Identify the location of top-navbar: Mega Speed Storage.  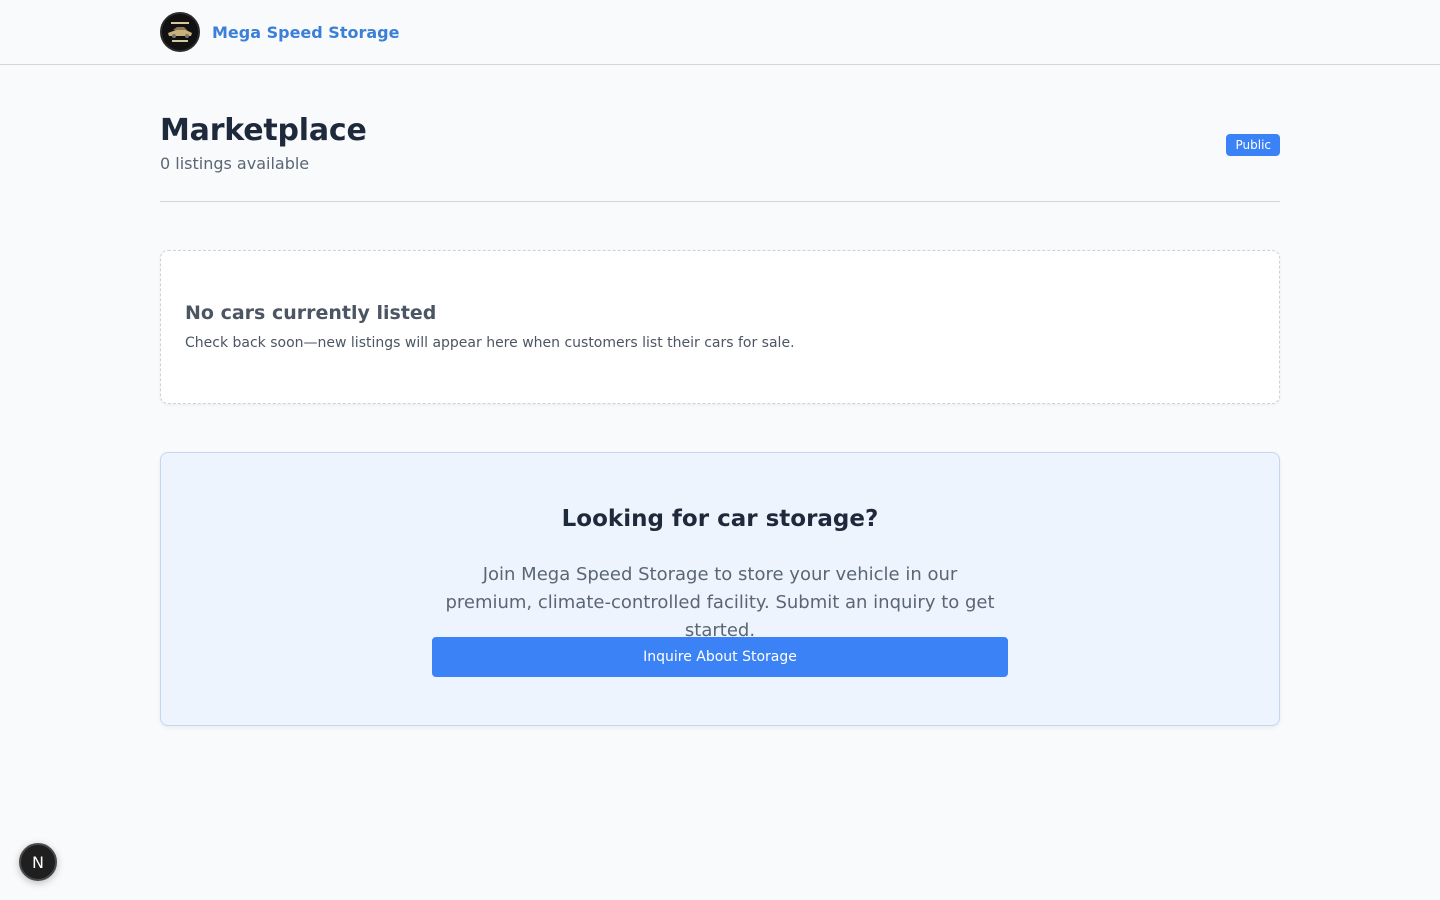
(720, 32).